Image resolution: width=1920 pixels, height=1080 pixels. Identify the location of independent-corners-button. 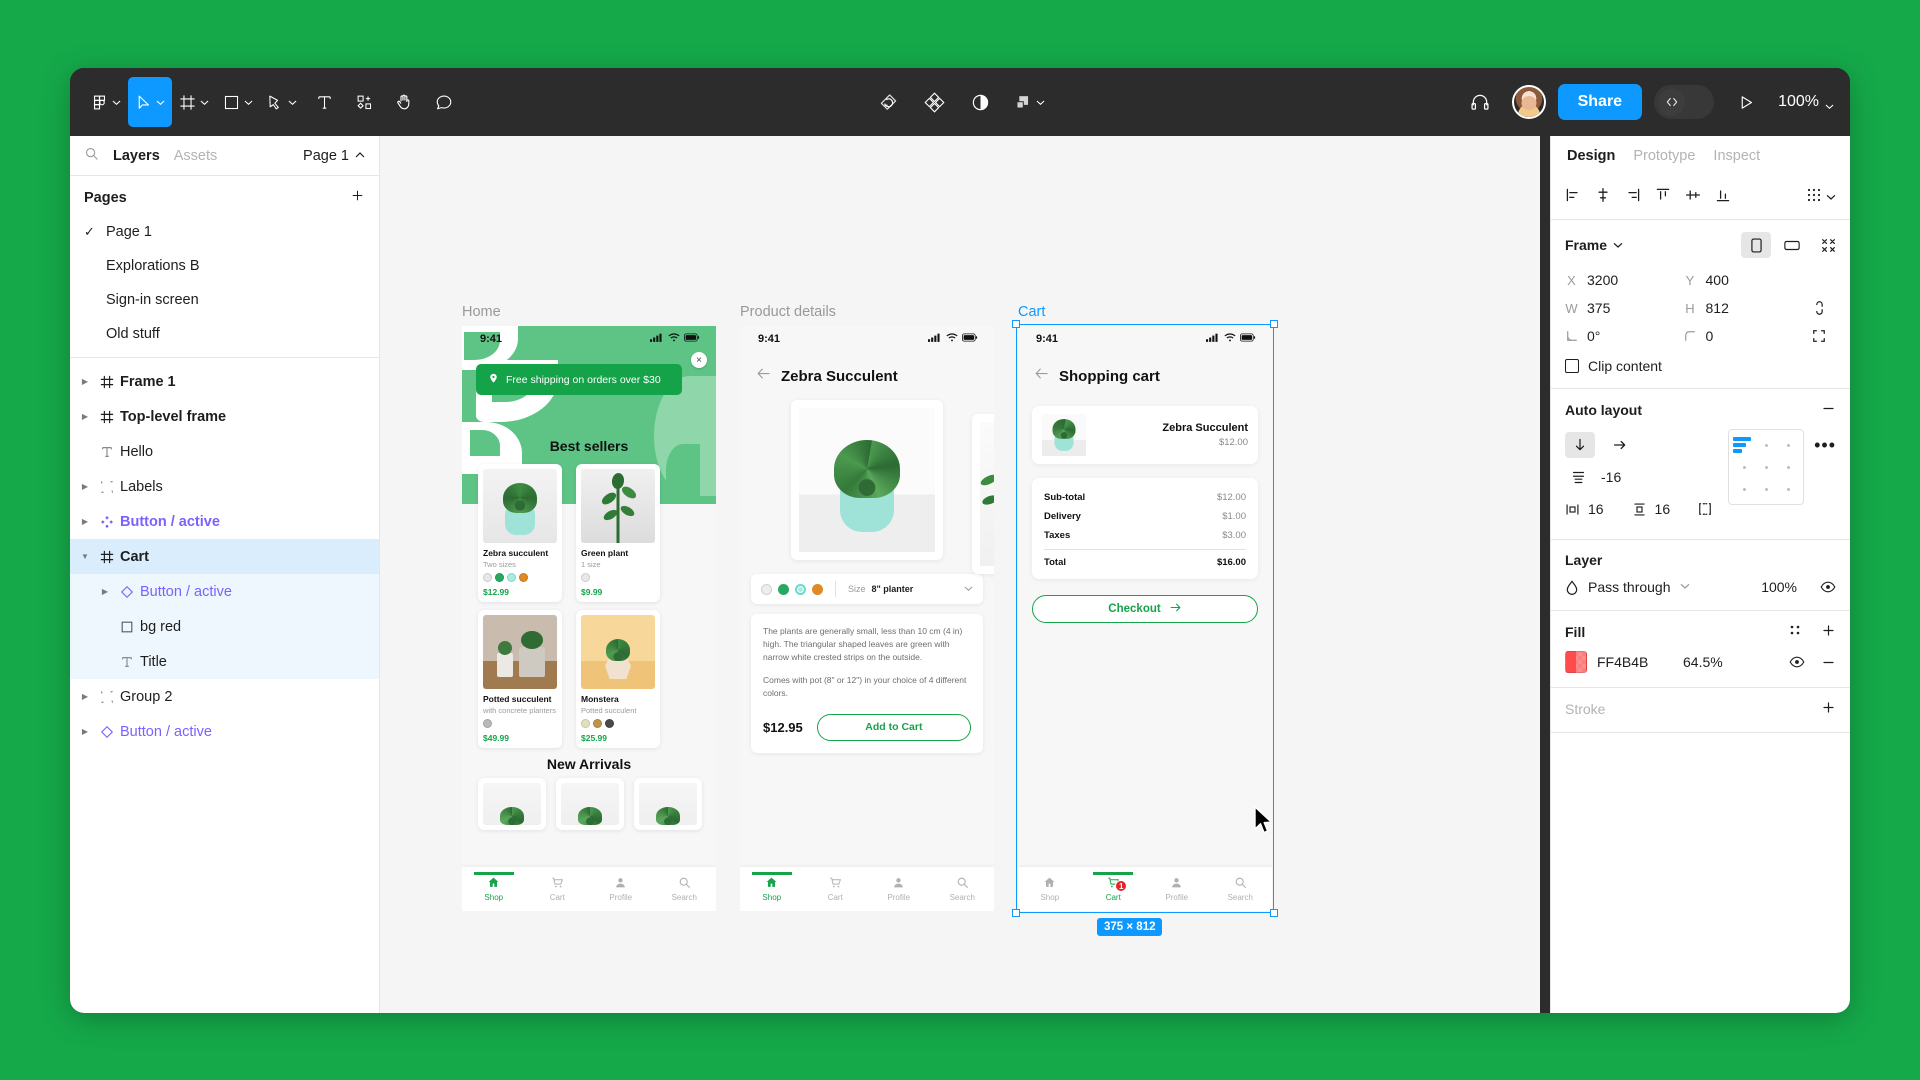
(1819, 336).